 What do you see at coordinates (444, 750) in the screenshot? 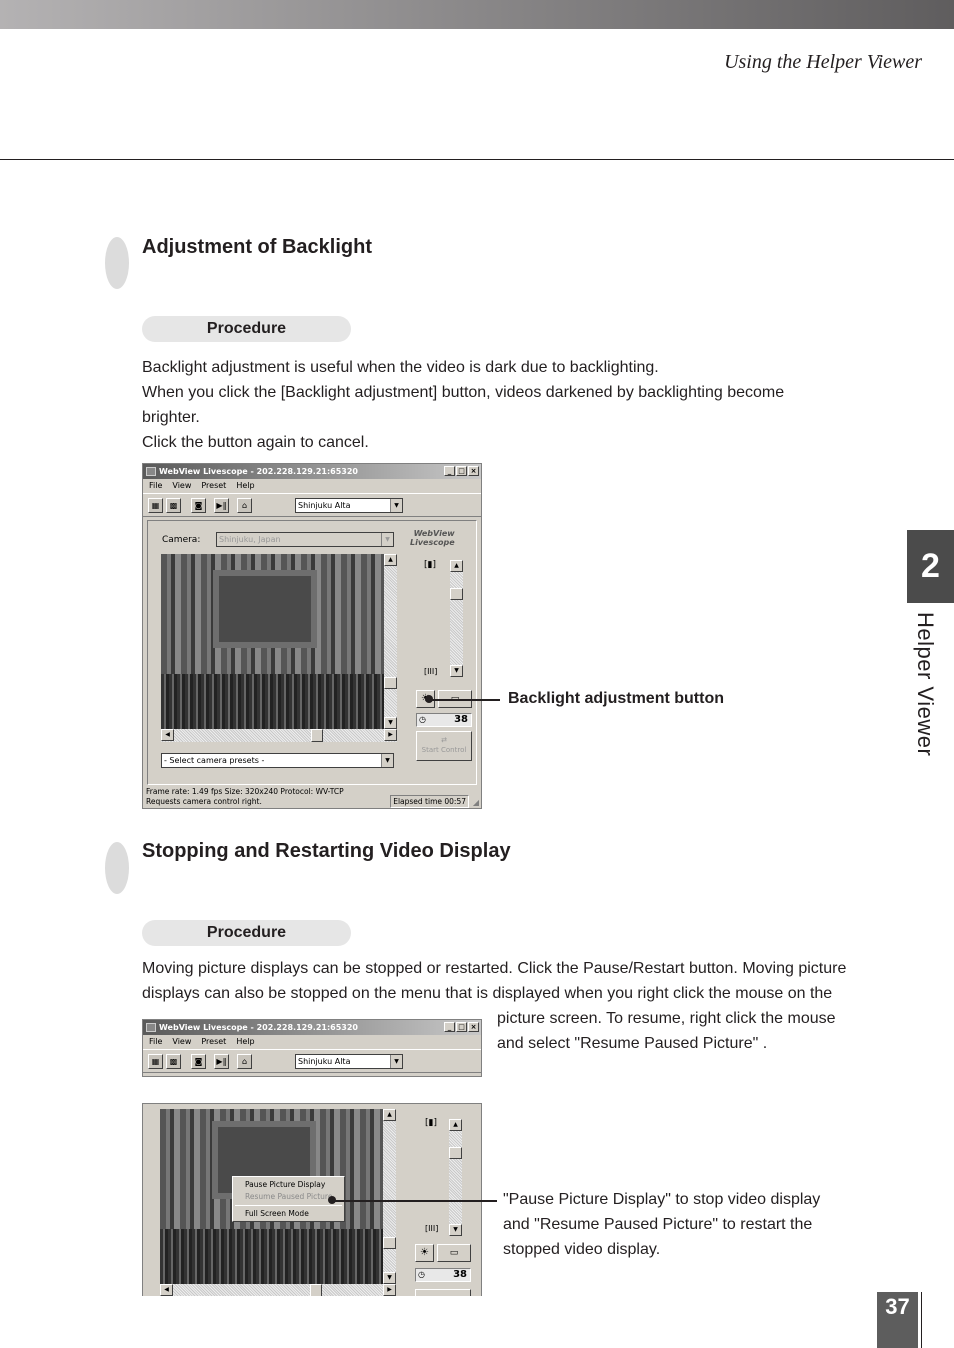
I see `start-control-label: Start Control` at bounding box center [444, 750].